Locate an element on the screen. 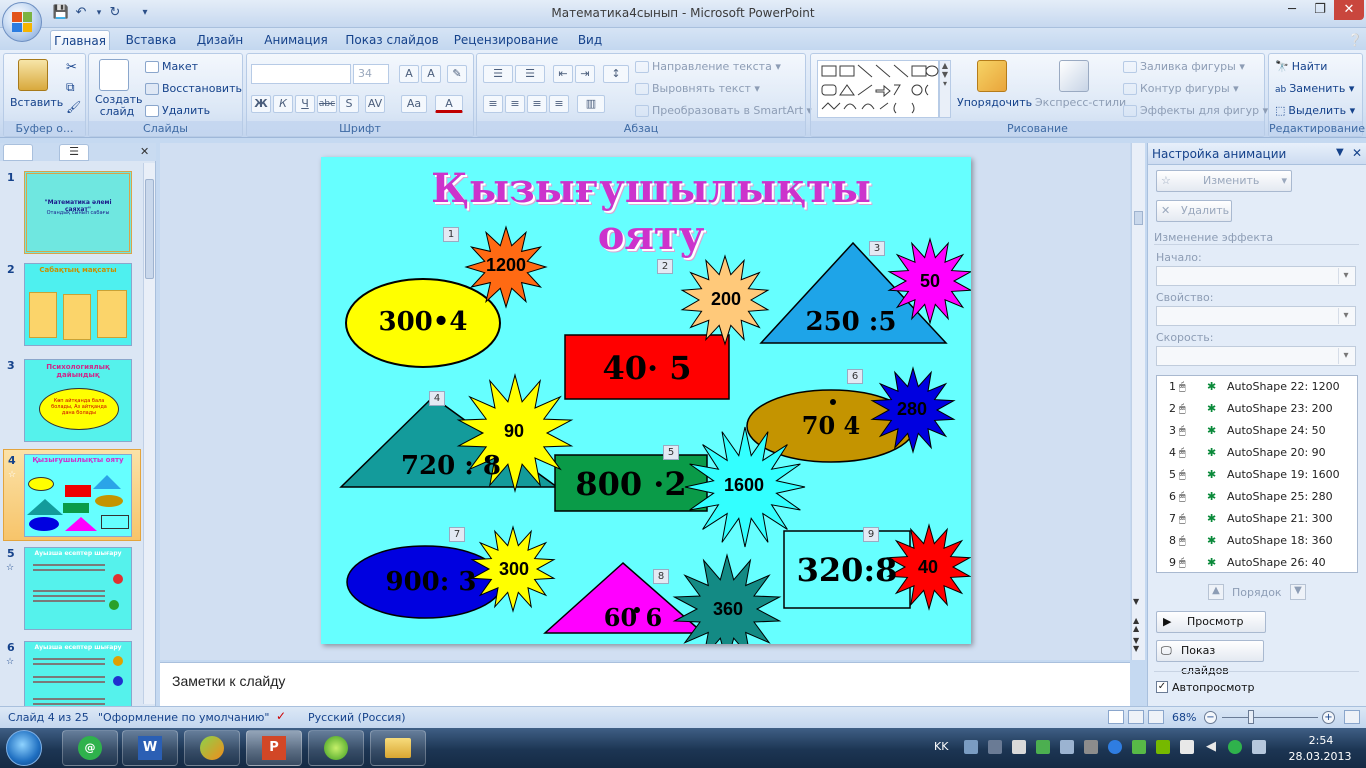  change-effect-button: ☆ Изменить ▾ is located at coordinates (1224, 181).